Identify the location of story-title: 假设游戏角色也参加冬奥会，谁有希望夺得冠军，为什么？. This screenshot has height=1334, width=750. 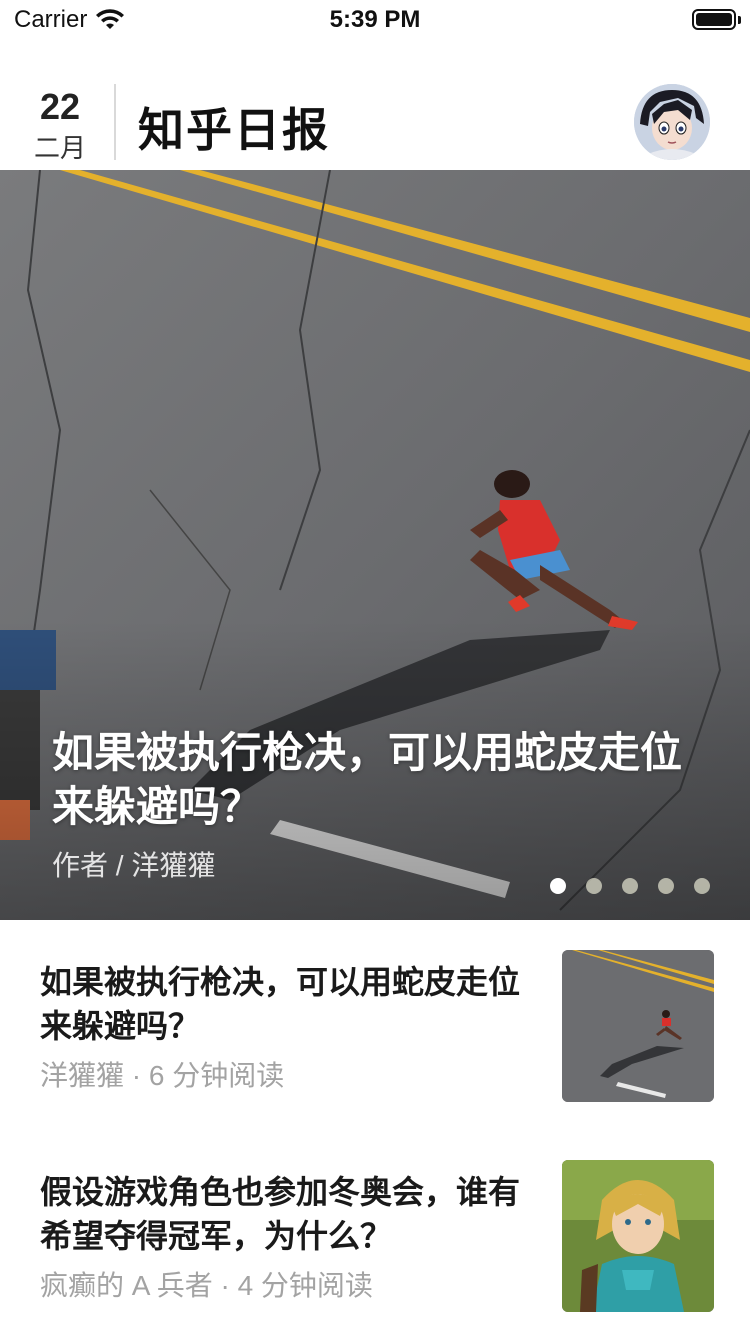
(280, 1214).